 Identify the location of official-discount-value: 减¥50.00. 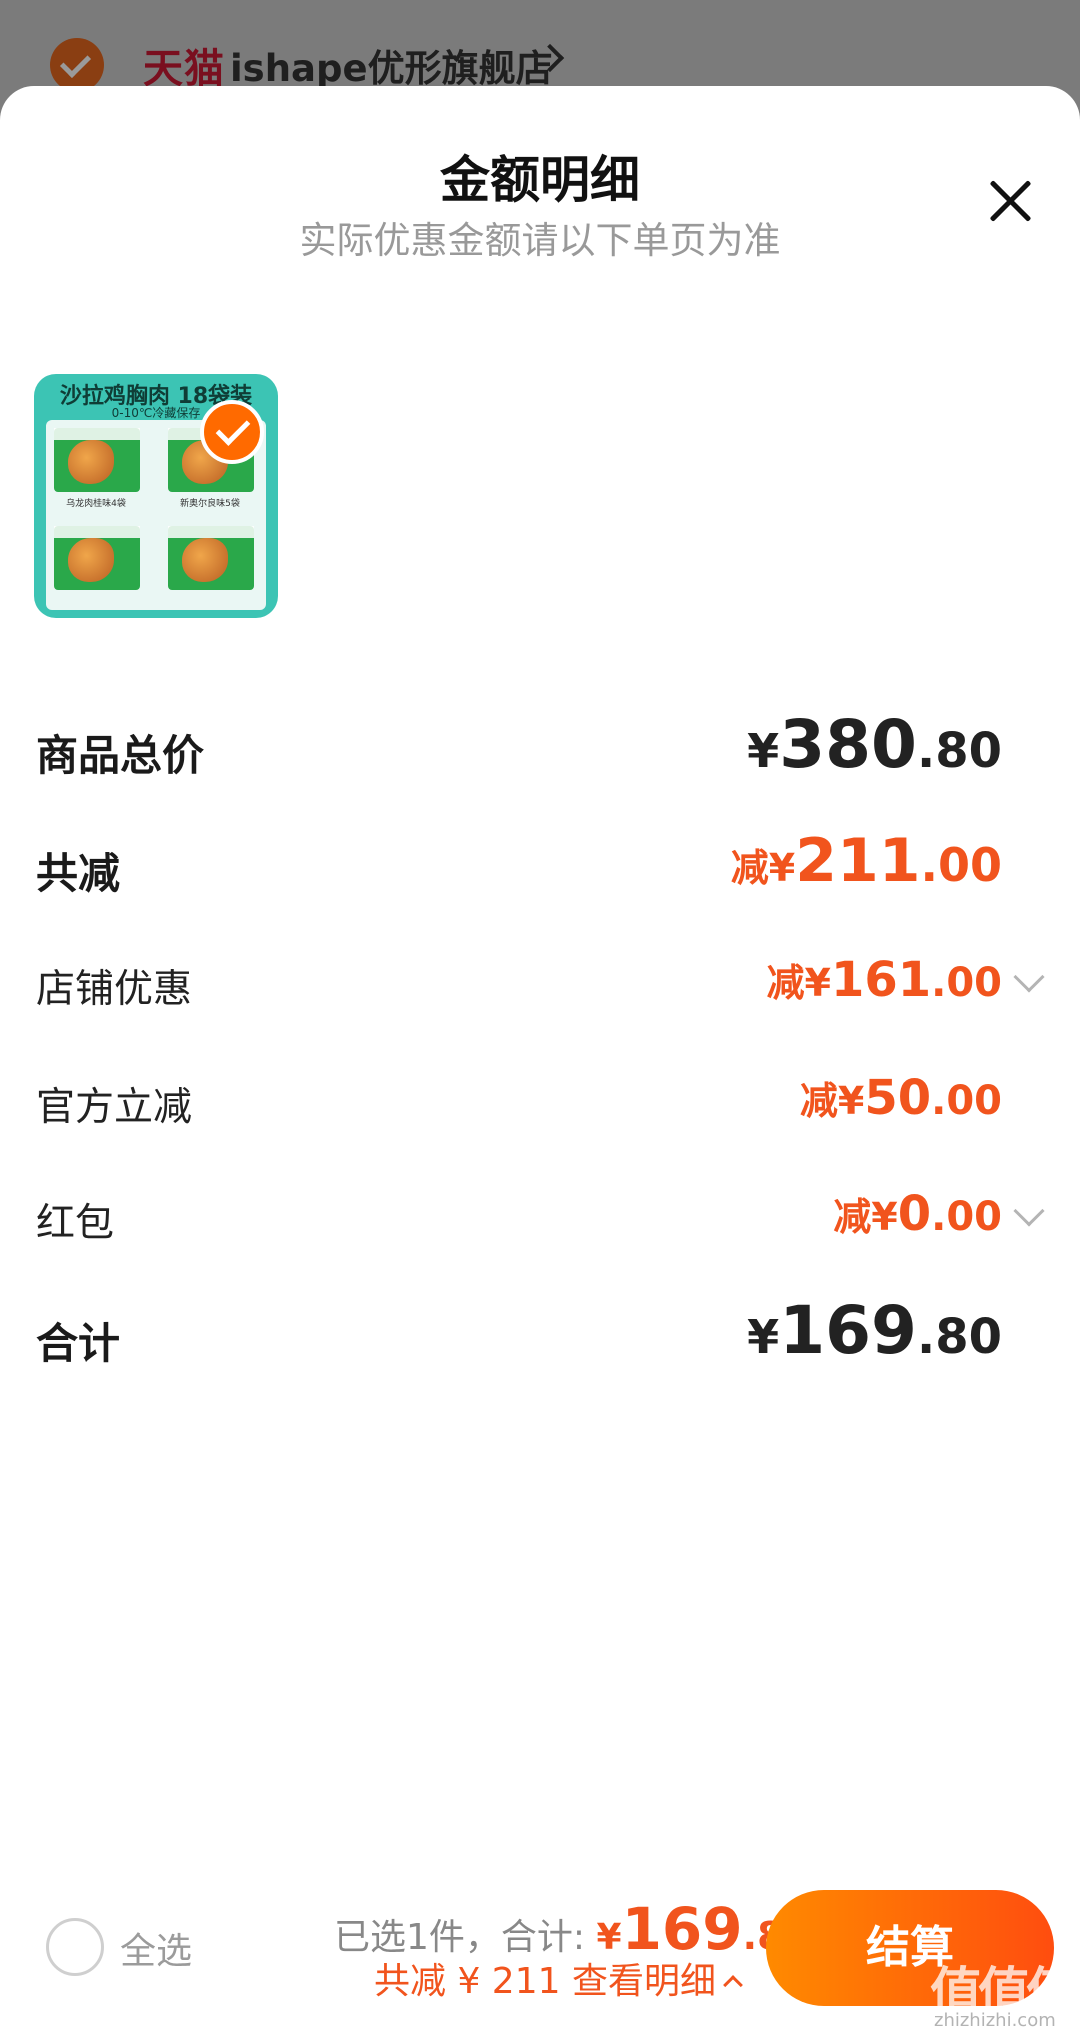
(901, 1098).